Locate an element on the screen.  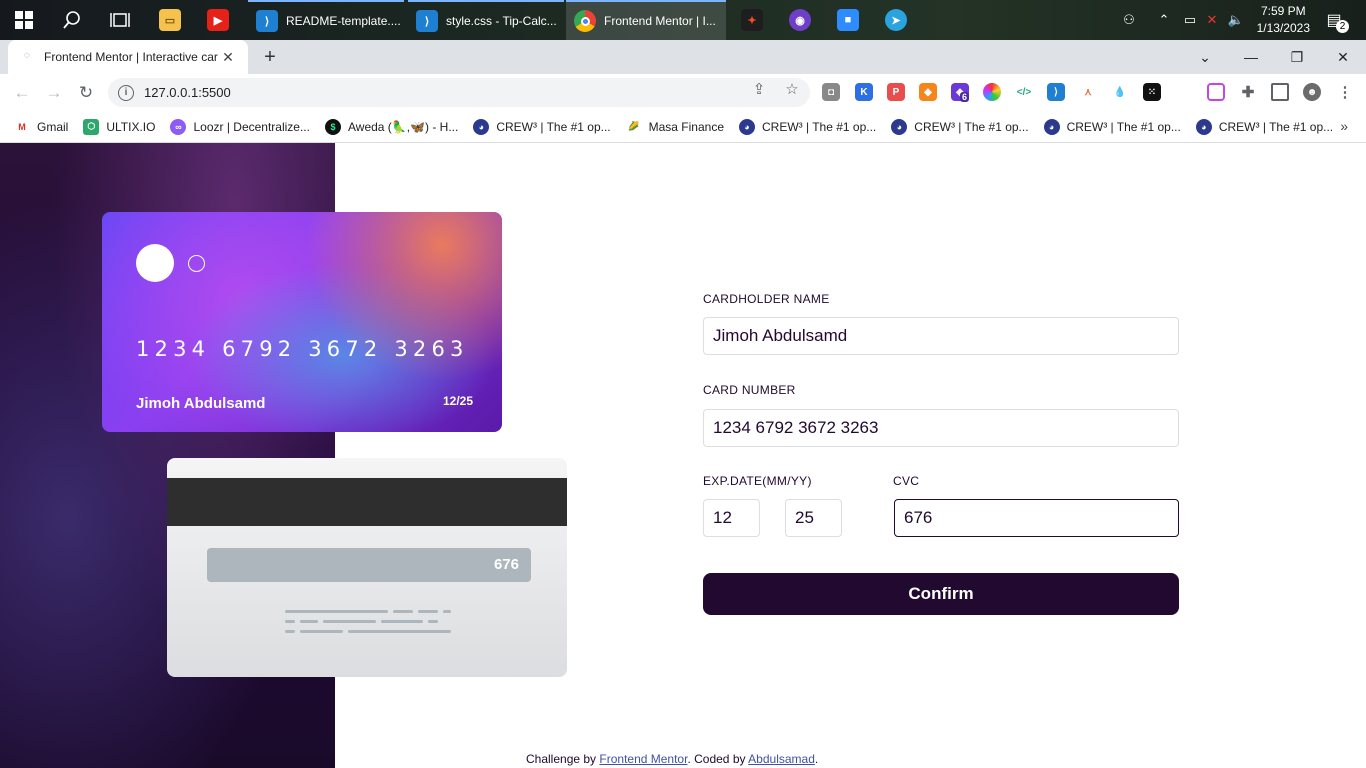
file-explorer-button: ▭ is located at coordinates (170, 20).